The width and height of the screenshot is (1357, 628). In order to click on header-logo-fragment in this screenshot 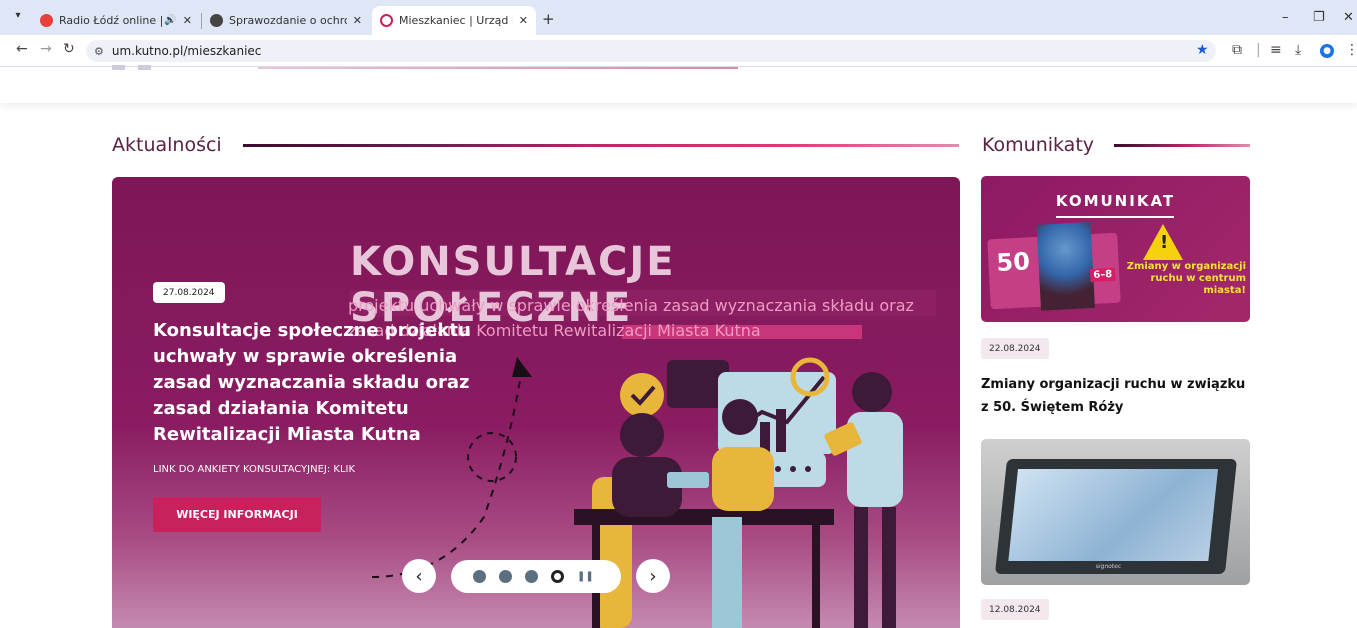, I will do `click(177, 67)`.